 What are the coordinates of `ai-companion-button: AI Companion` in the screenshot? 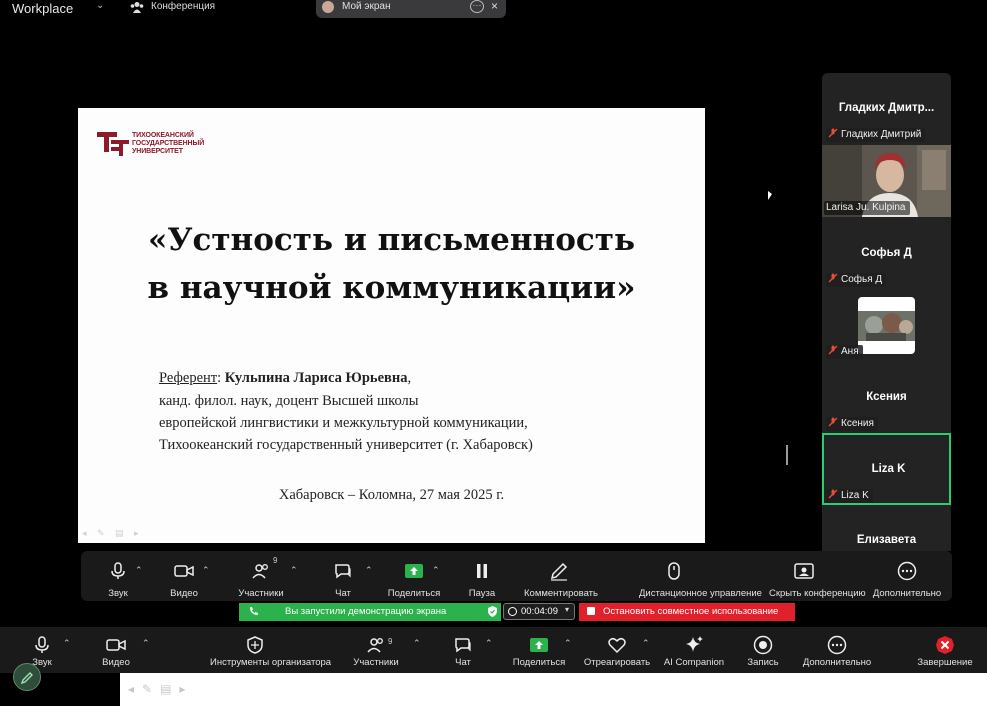 It's located at (694, 650).